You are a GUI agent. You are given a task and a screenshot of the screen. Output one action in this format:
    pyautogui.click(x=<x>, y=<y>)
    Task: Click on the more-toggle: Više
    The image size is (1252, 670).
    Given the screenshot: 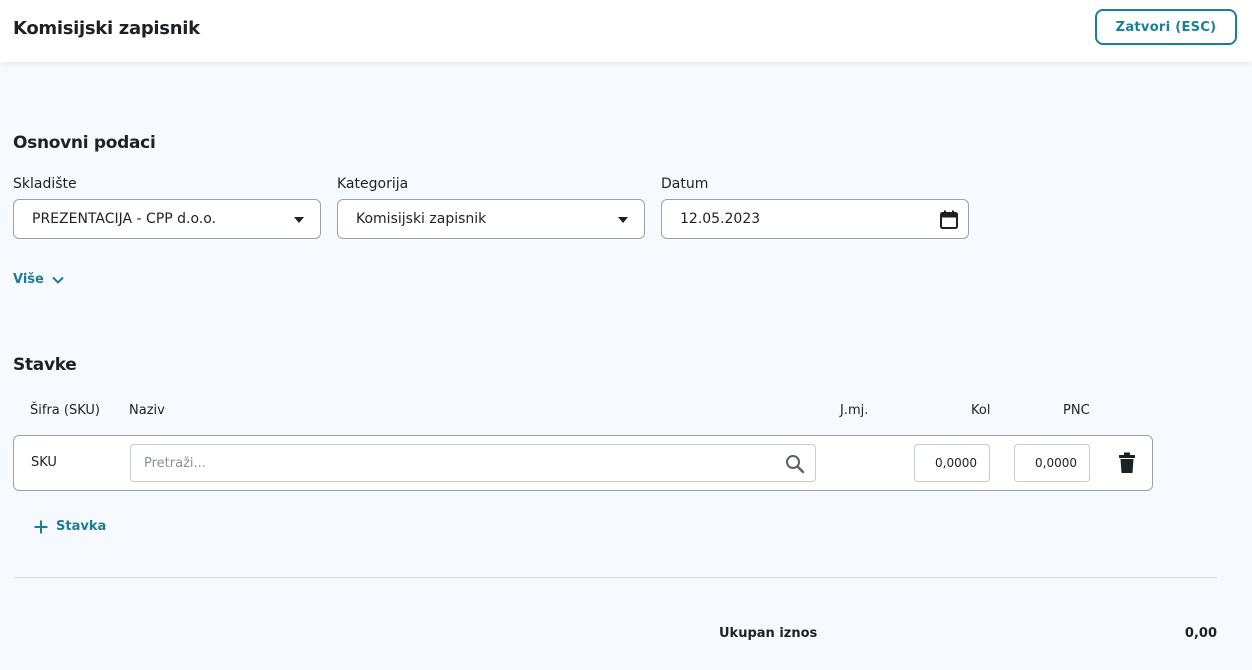 What is the action you would take?
    pyautogui.click(x=38, y=279)
    